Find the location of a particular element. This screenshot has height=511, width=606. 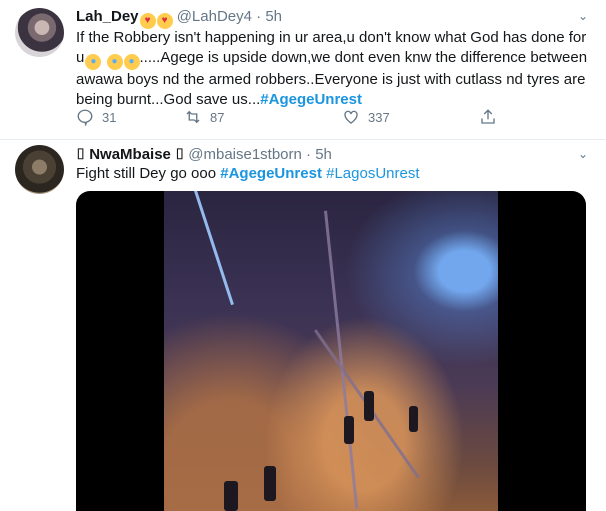

heart-icon is located at coordinates (351, 117).